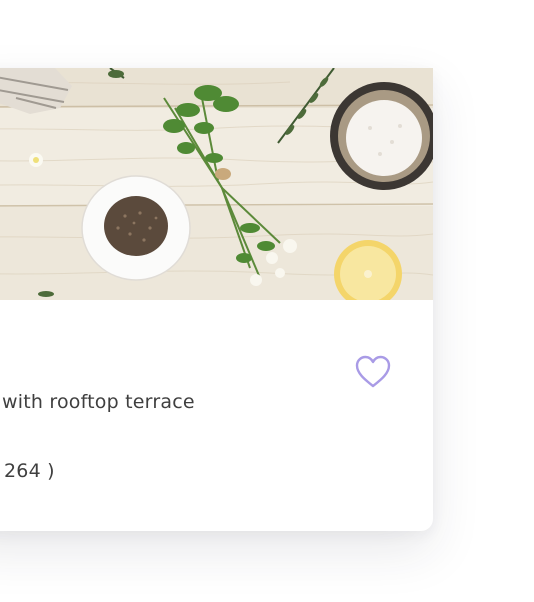 This screenshot has width=534, height=602. I want to click on review-count: 264 ), so click(29, 471).